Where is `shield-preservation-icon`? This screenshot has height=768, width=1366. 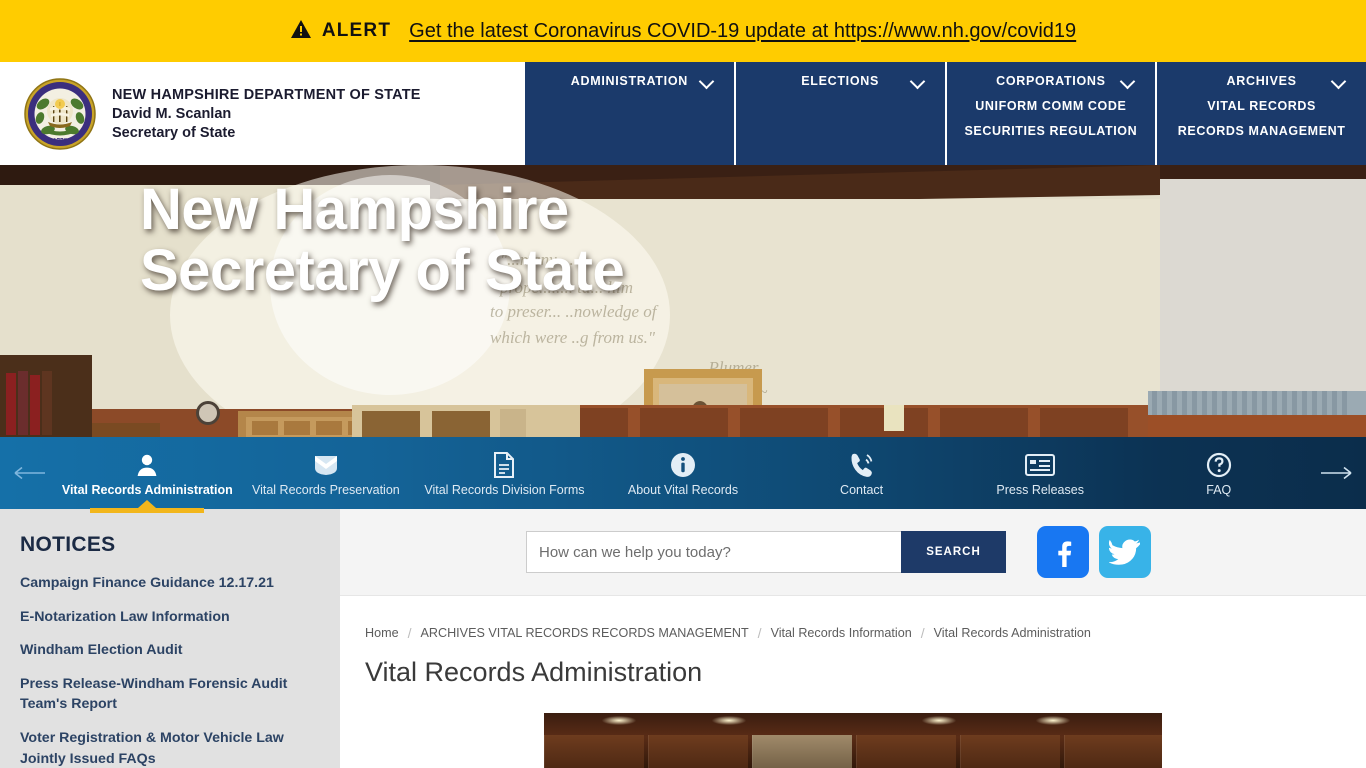
shield-preservation-icon is located at coordinates (326, 465).